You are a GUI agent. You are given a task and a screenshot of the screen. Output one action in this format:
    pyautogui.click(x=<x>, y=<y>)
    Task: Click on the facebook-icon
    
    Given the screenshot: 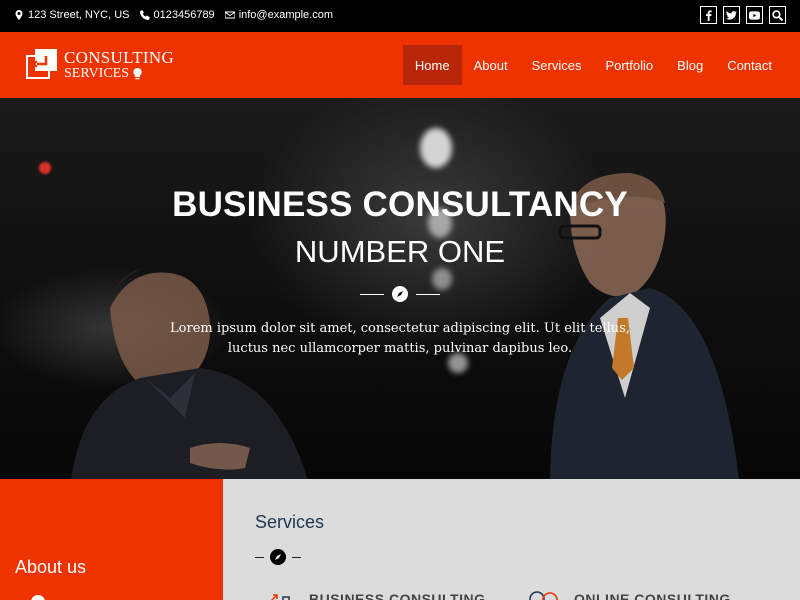 What is the action you would take?
    pyautogui.click(x=709, y=15)
    